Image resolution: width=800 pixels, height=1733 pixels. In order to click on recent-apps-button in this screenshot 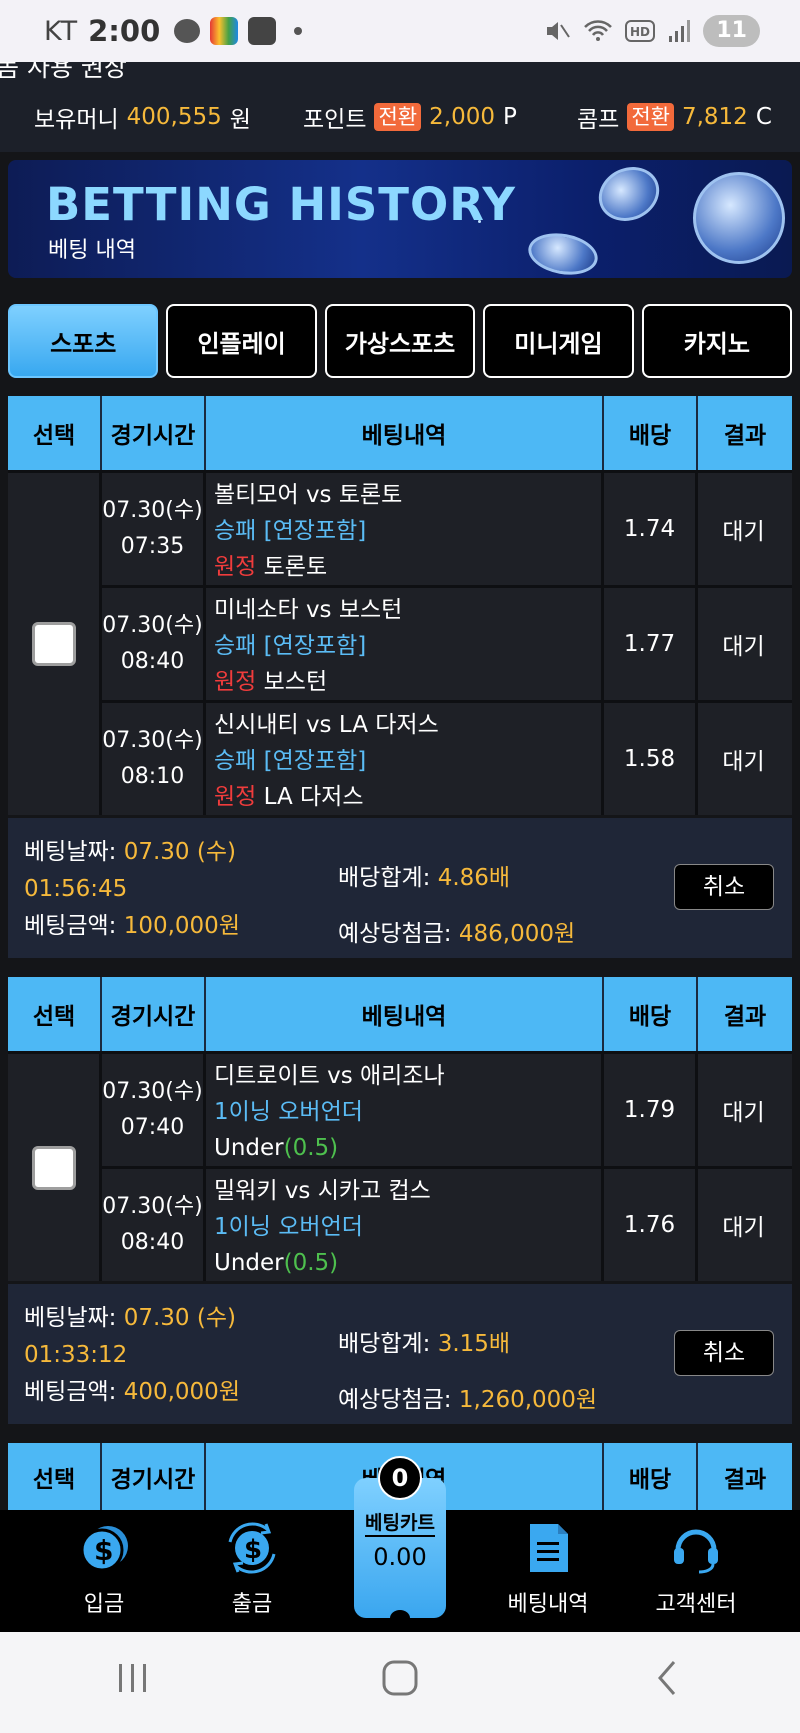, I will do `click(133, 1683)`.